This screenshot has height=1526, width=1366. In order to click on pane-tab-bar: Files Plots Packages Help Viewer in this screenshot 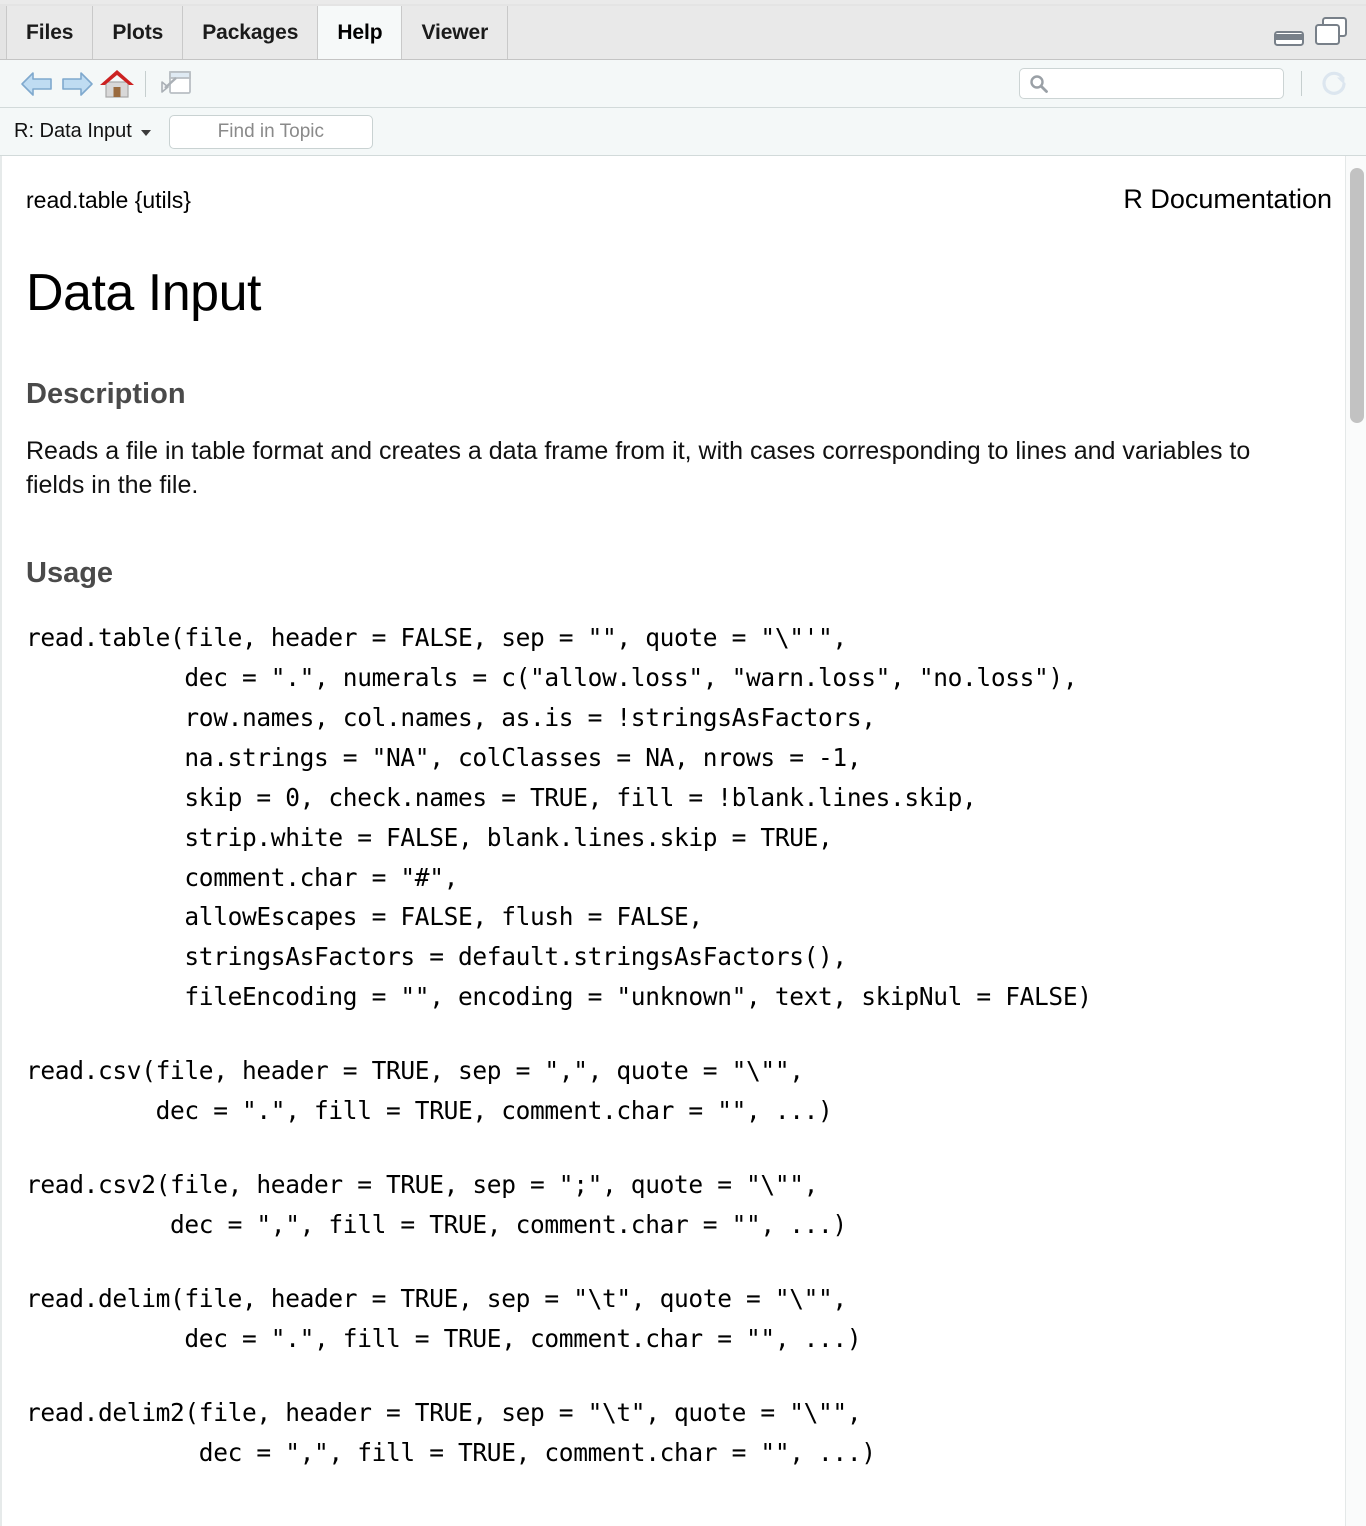, I will do `click(683, 30)`.